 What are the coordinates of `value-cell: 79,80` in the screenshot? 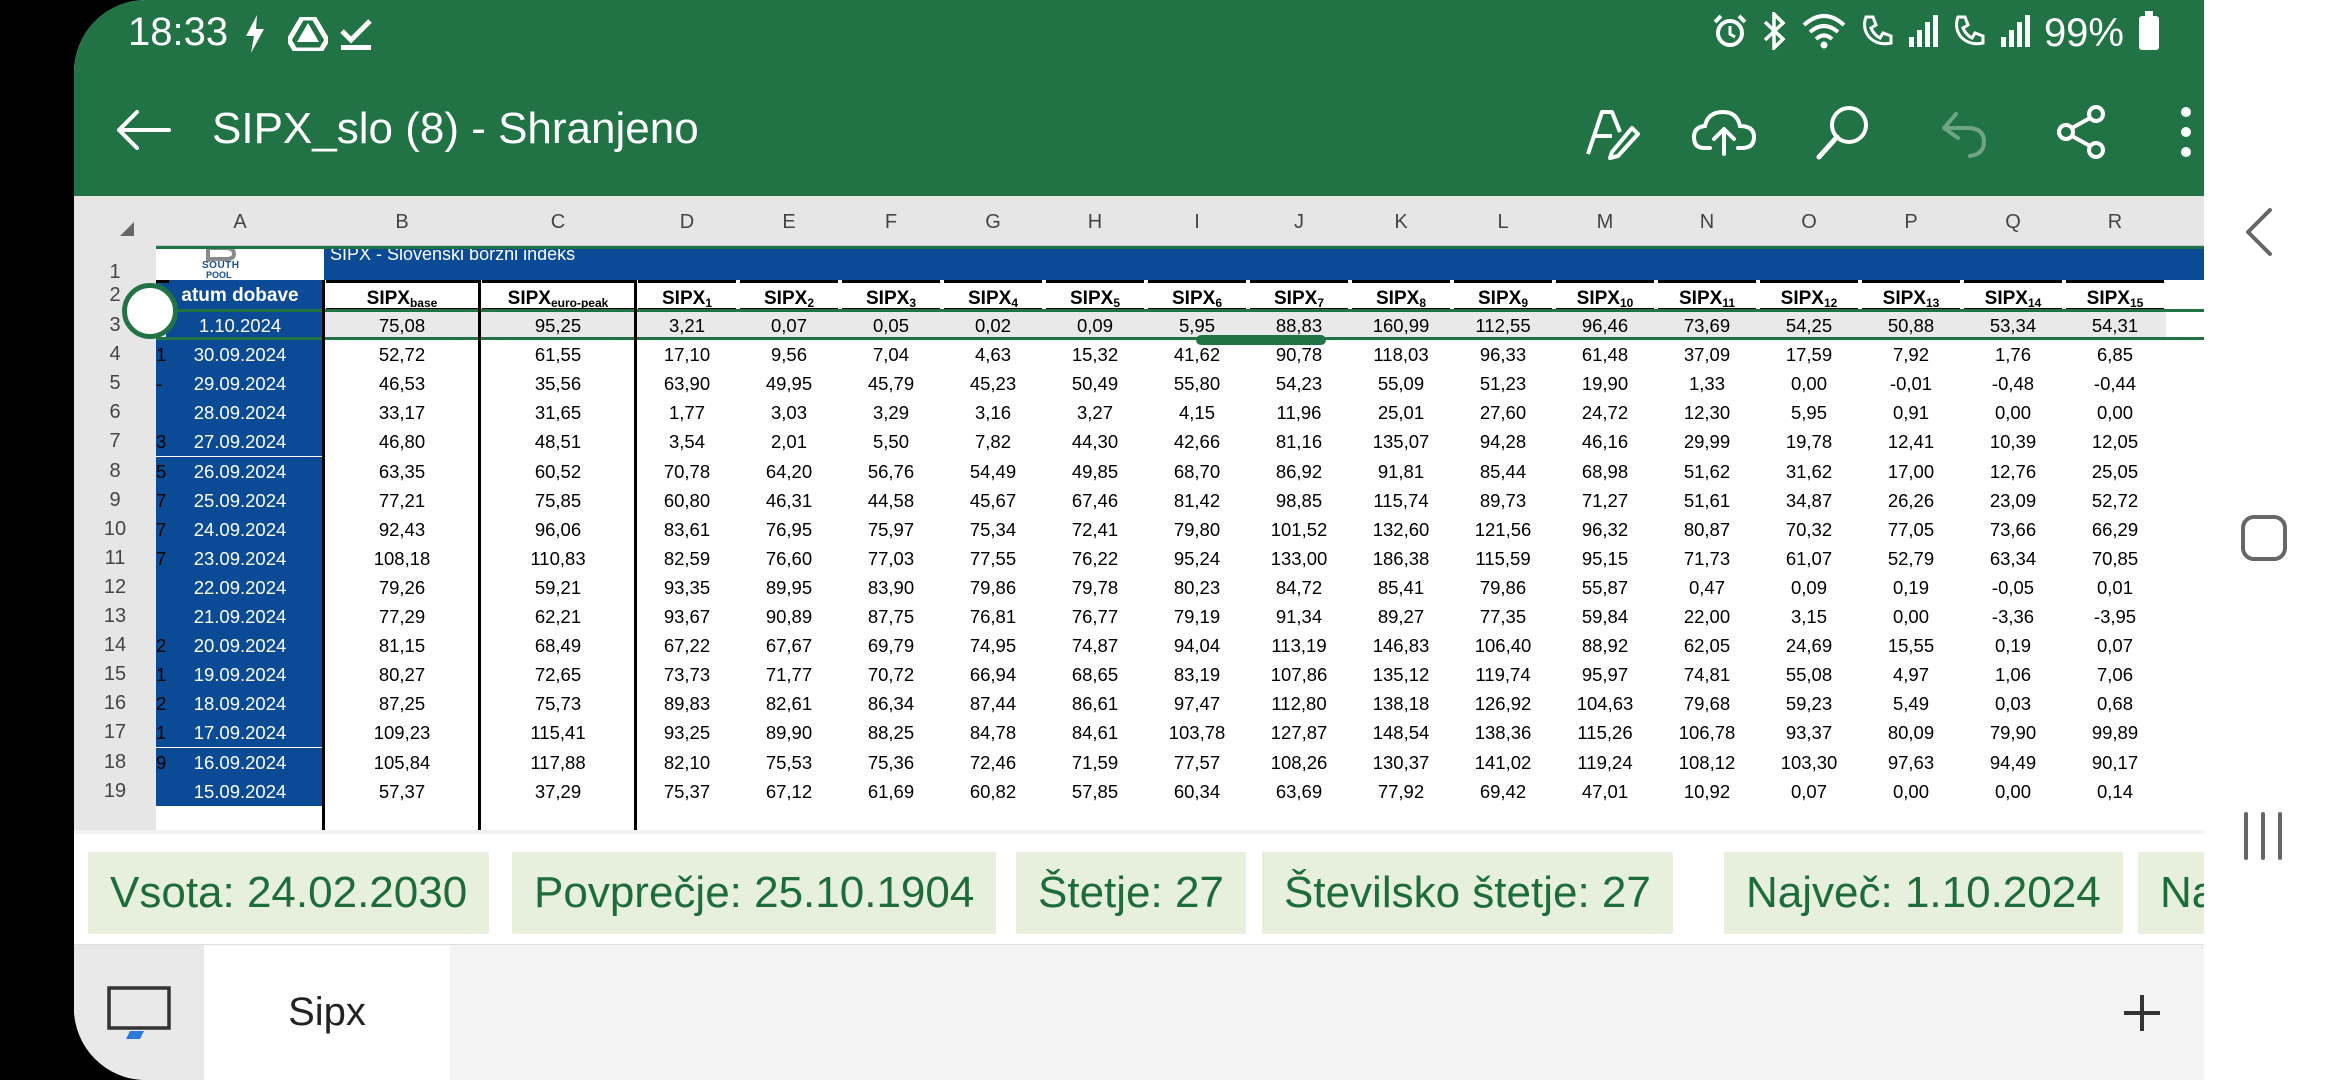 It's located at (1197, 529).